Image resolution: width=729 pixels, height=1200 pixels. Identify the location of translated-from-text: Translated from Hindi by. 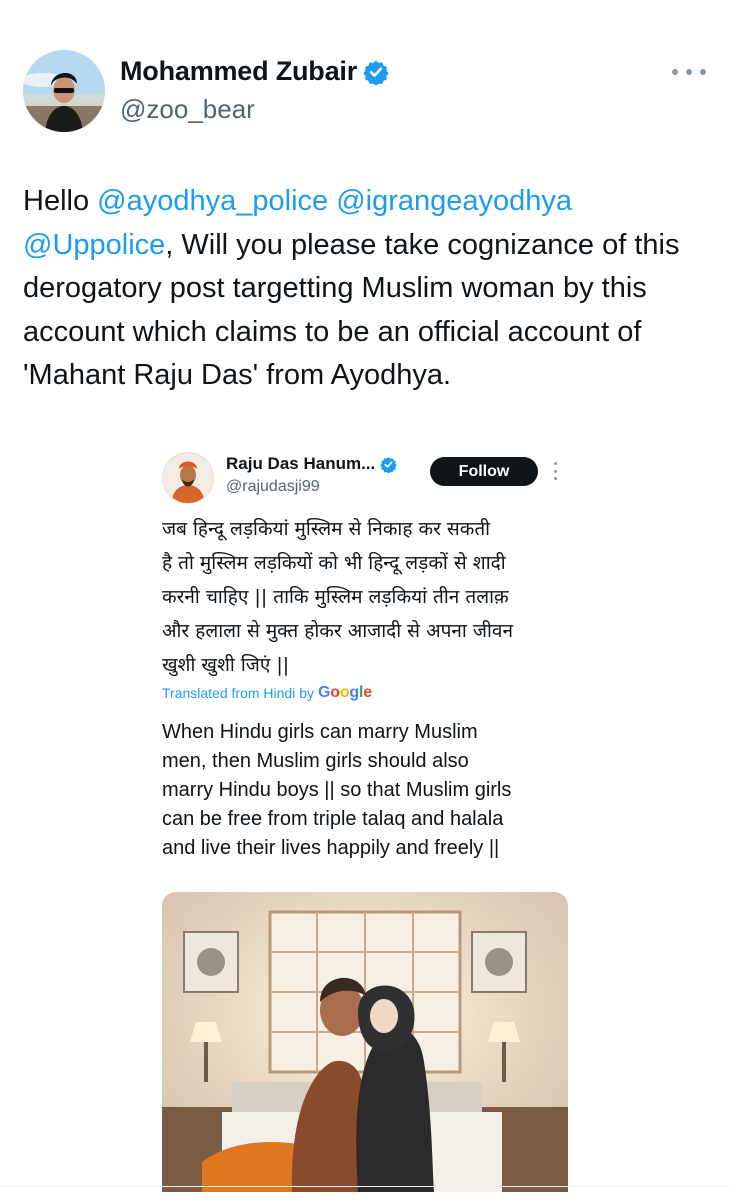
(238, 693).